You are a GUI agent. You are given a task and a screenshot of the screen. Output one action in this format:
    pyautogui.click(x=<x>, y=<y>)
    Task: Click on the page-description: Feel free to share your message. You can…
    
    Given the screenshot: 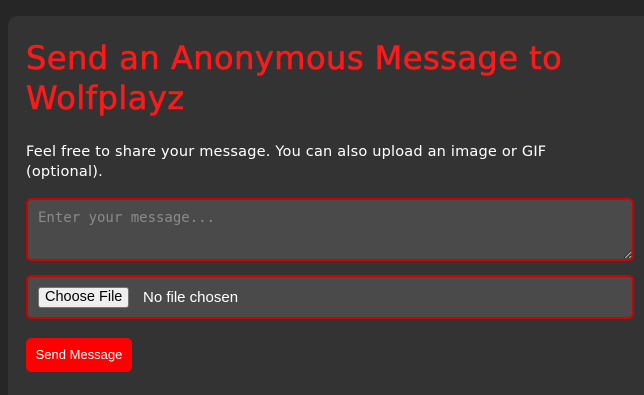 What is the action you would take?
    pyautogui.click(x=286, y=162)
    